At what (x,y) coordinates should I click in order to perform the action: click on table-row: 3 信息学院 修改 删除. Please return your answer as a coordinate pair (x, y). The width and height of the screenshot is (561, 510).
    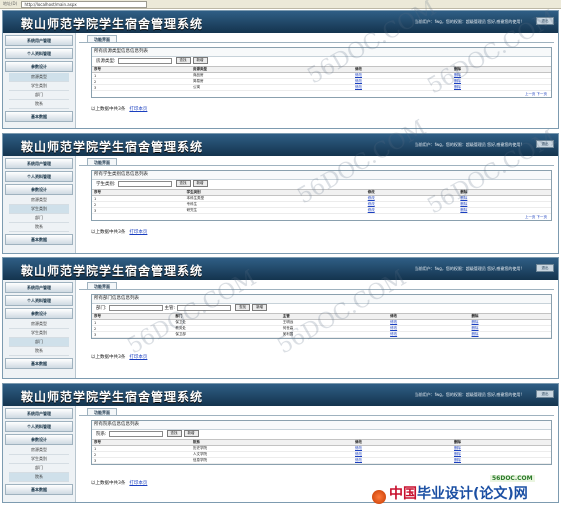
    Looking at the image, I should click on (321, 460).